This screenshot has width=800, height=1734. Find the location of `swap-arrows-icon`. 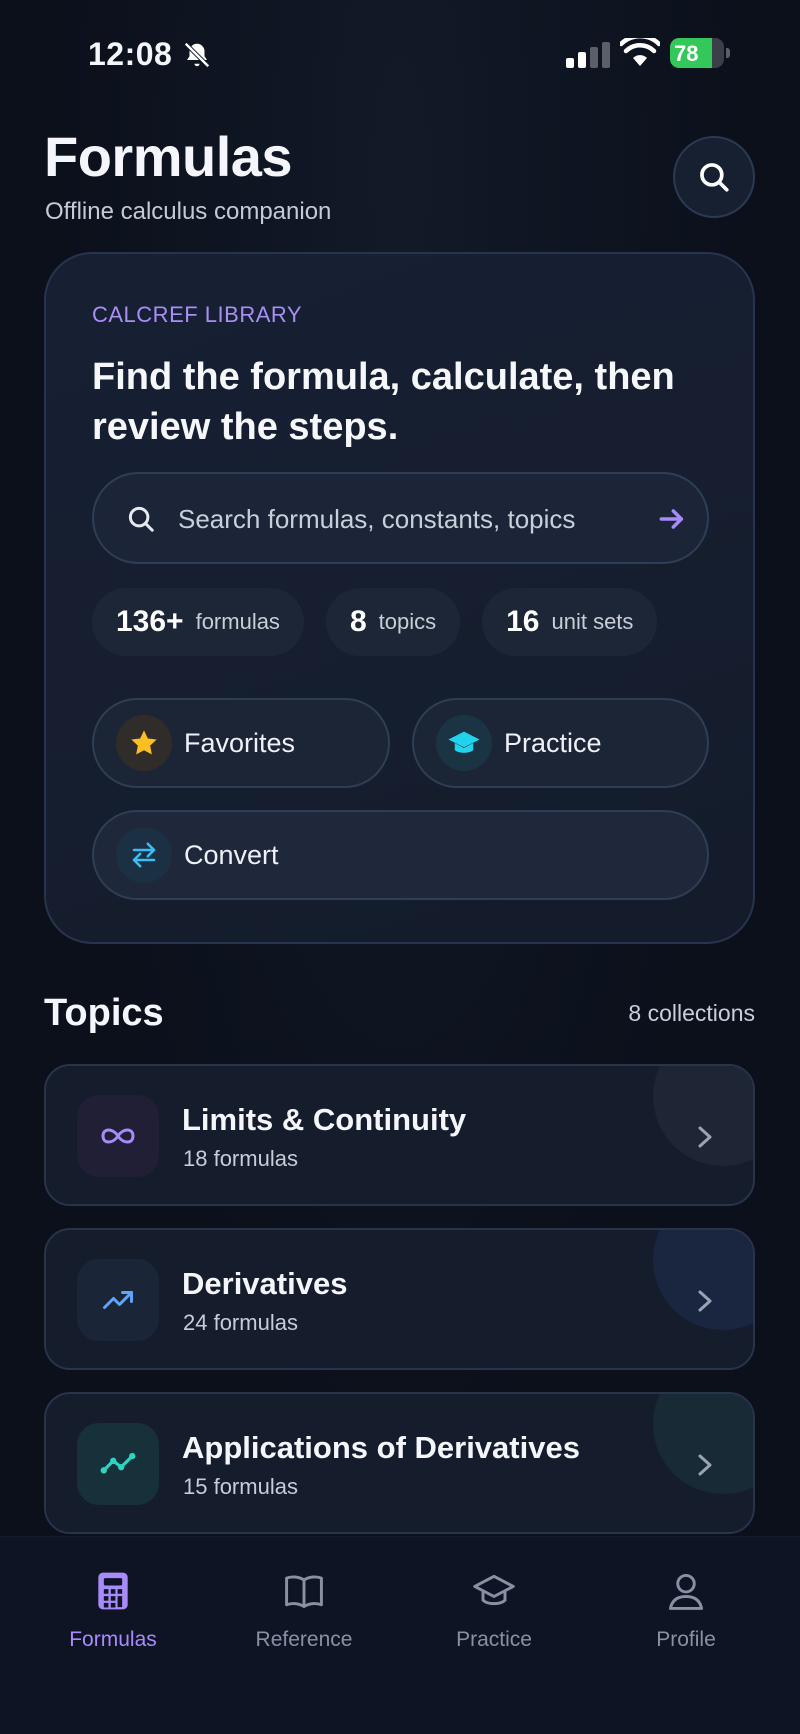

swap-arrows-icon is located at coordinates (144, 855).